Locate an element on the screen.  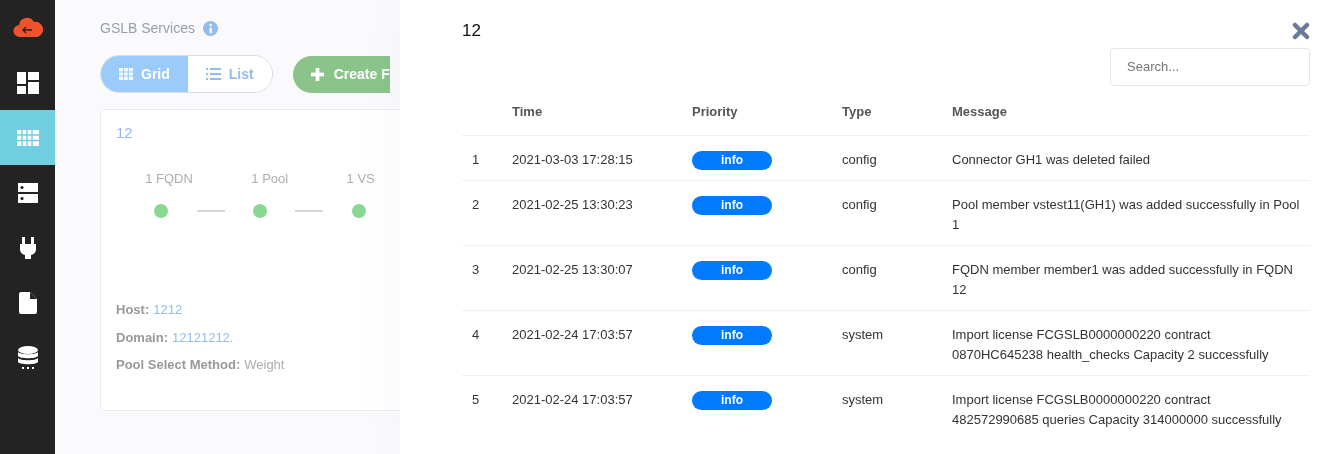
row-number: 3 is located at coordinates (482, 278).